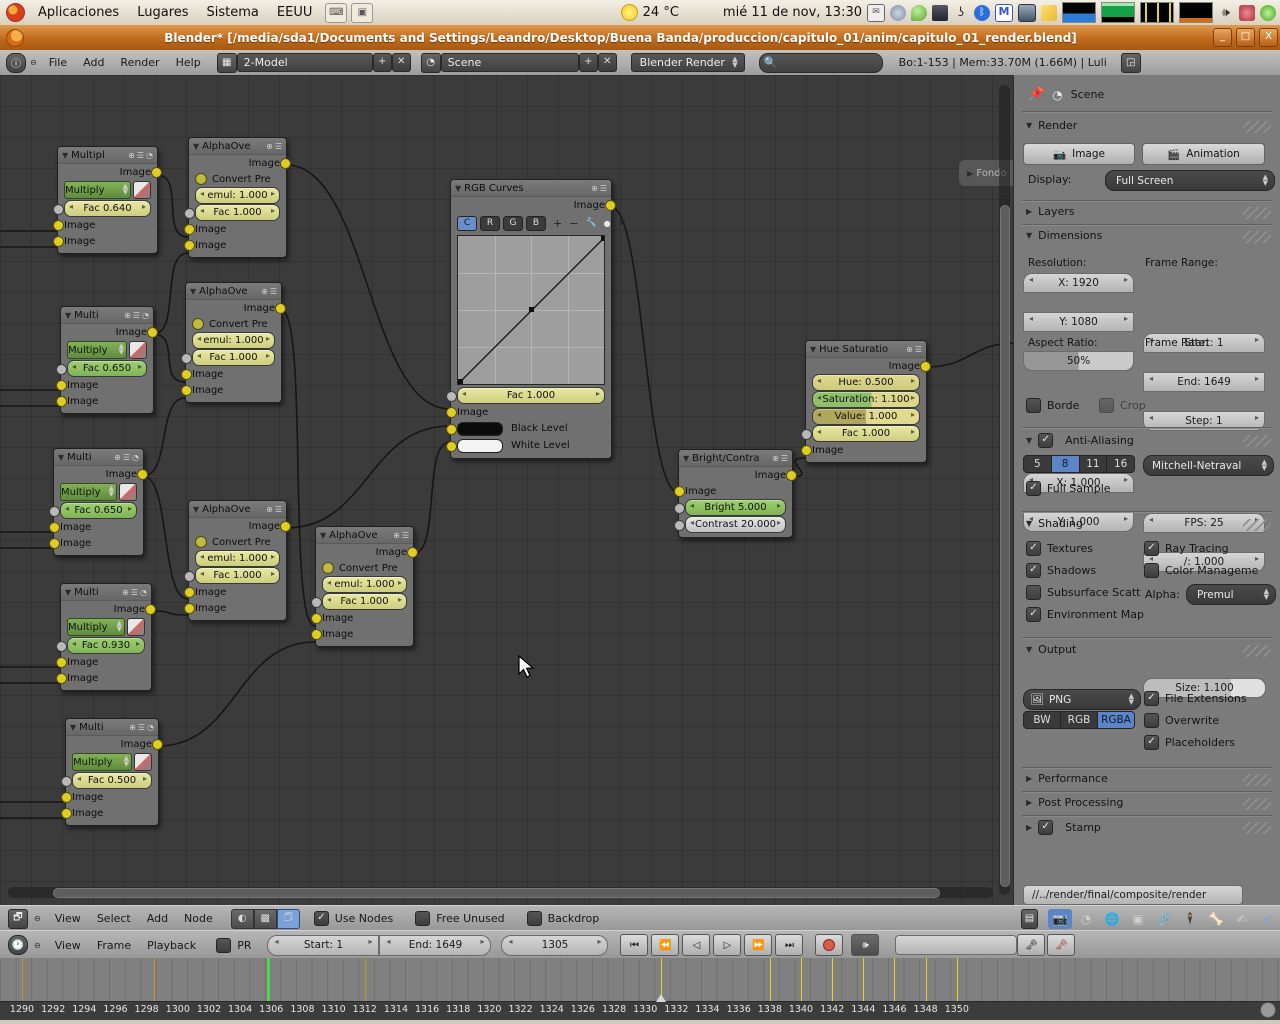  What do you see at coordinates (509, 62) in the screenshot?
I see `scene-field: Scene` at bounding box center [509, 62].